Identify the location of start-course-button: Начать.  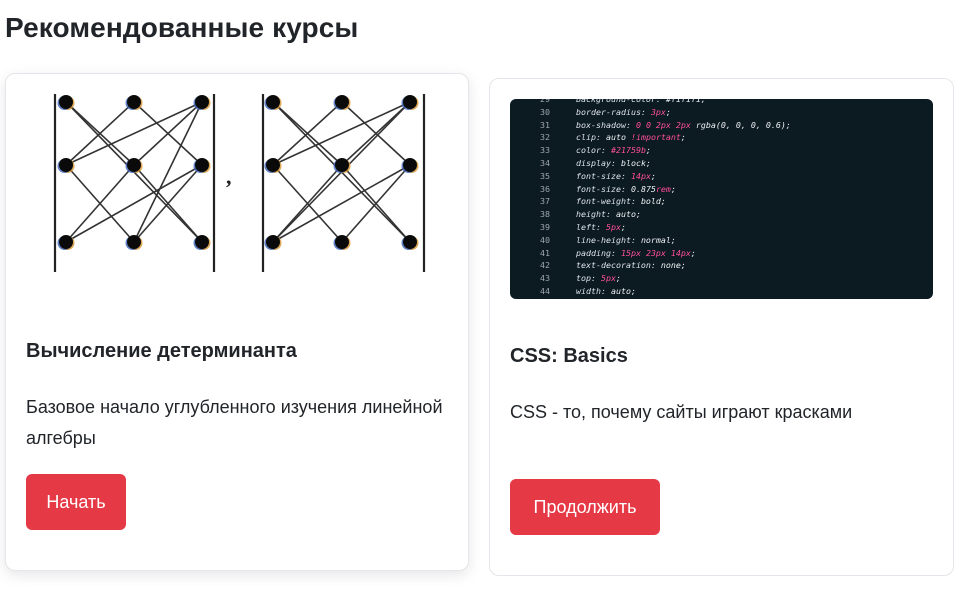
(76, 502).